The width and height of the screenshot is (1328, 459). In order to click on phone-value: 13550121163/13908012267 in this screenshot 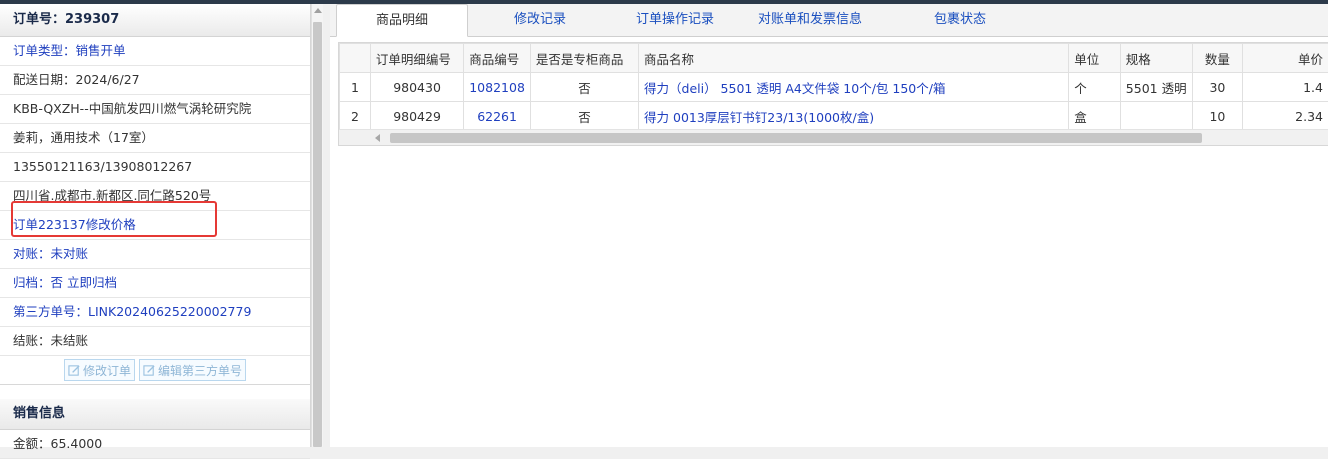, I will do `click(102, 166)`.